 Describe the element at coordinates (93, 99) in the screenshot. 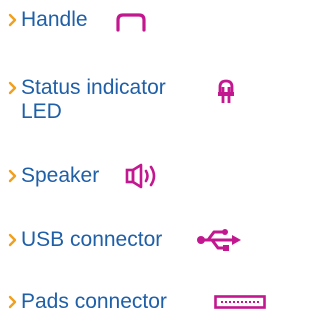

I see `item-label: Status indicator LED` at that location.